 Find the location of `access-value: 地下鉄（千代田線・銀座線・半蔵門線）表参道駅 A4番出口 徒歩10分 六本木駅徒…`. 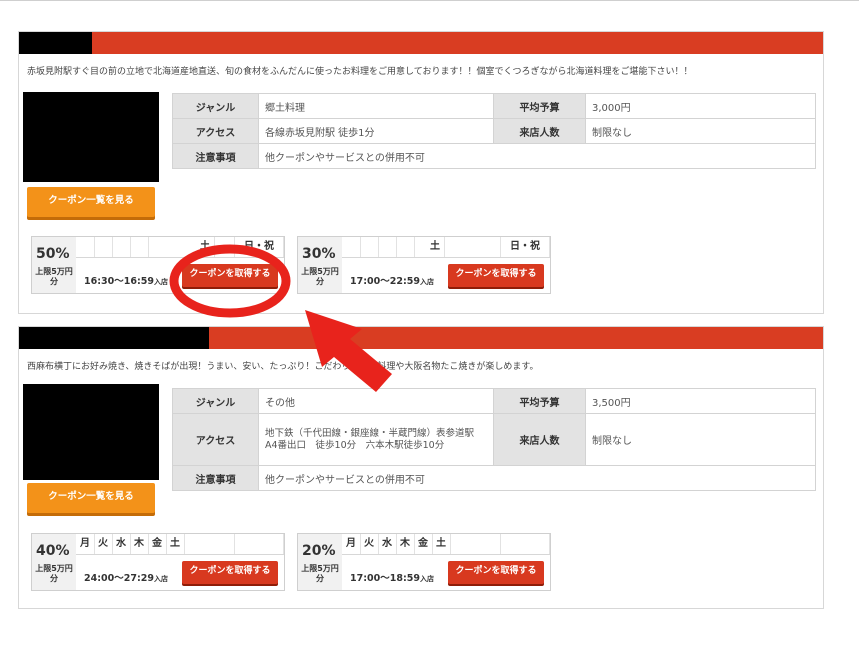

access-value: 地下鉄（千代田線・銀座線・半蔵門線）表参道駅 A4番出口 徒歩10分 六本木駅徒… is located at coordinates (376, 439).